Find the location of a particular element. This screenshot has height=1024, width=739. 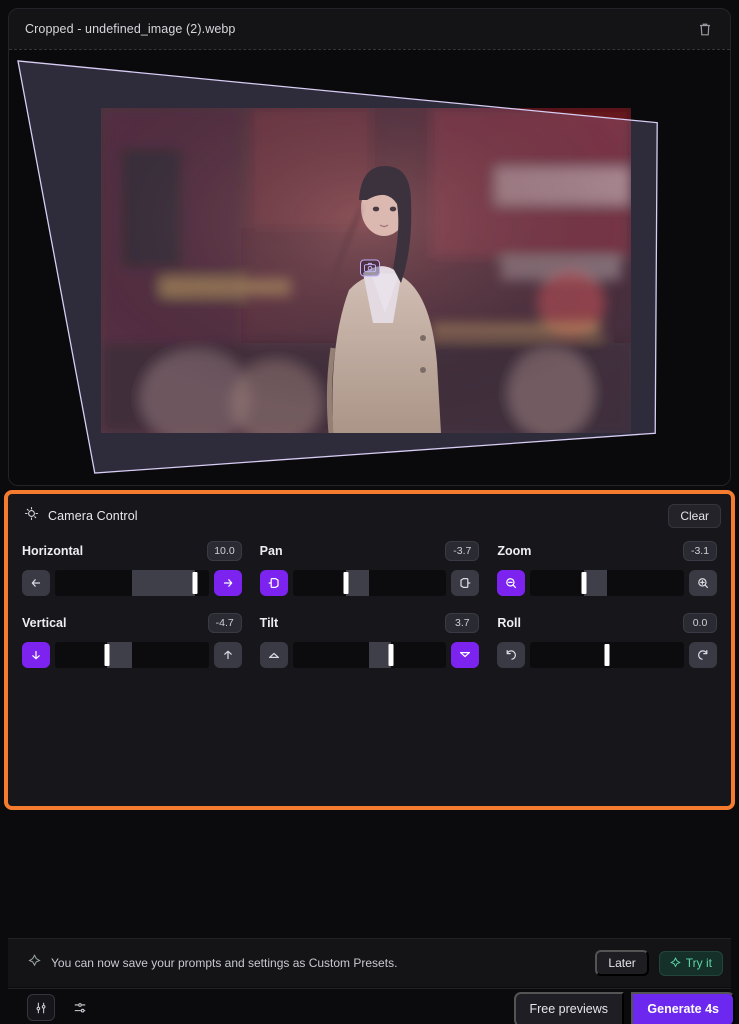

pan-left-icon is located at coordinates (273, 583).